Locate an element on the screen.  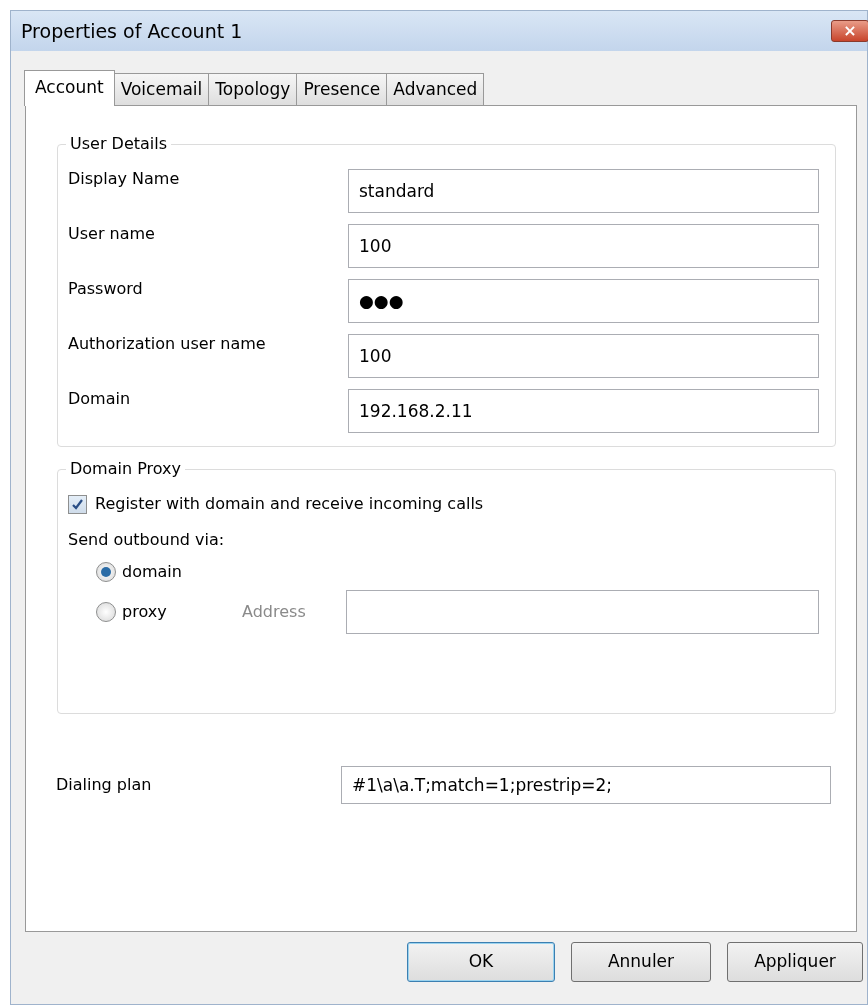
field-label: Domain is located at coordinates (99, 399).